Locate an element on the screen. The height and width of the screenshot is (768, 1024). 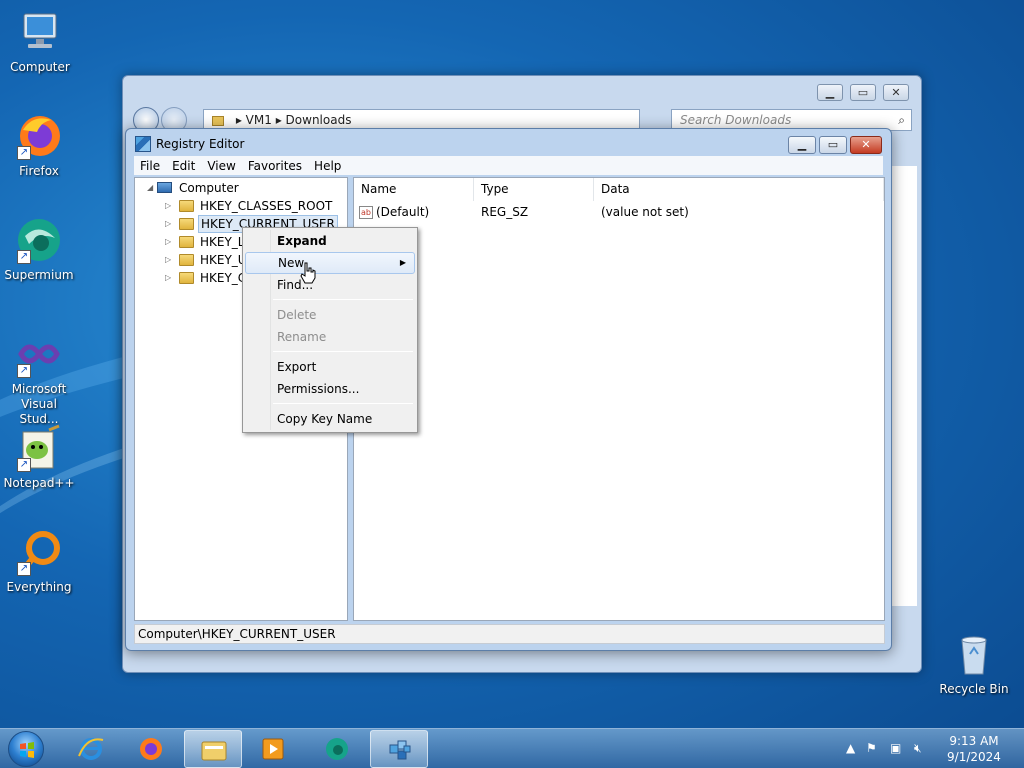
taskbar: ▲ ⚑ ▣ 🔇︎ 9:13 AM 9/1/2024 is located at coordinates (512, 748).